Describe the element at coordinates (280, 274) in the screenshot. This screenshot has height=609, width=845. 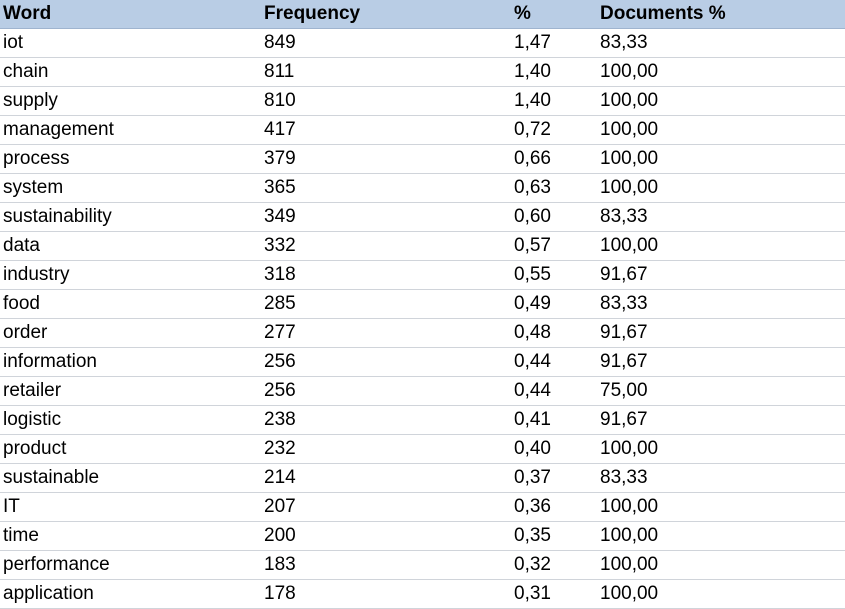
I see `frequency-cell: 318` at that location.